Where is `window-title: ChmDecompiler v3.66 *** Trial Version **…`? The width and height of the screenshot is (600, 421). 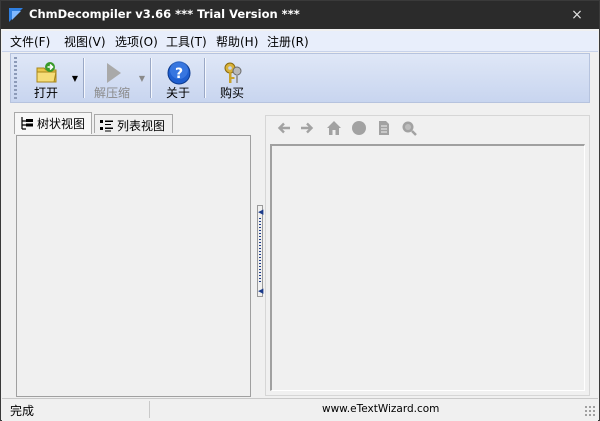
window-title: ChmDecompiler v3.66 *** Trial Version **… is located at coordinates (164, 14).